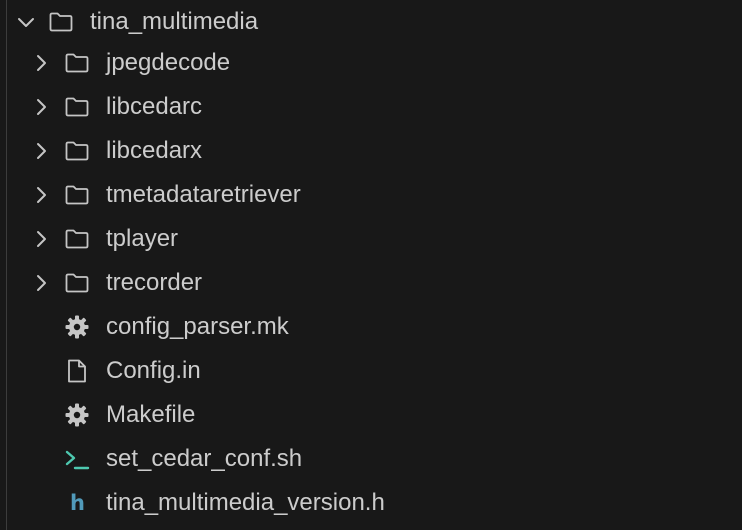 This screenshot has height=530, width=742. What do you see at coordinates (371, 107) in the screenshot?
I see `tree-item-libcedarc: libcedarc` at bounding box center [371, 107].